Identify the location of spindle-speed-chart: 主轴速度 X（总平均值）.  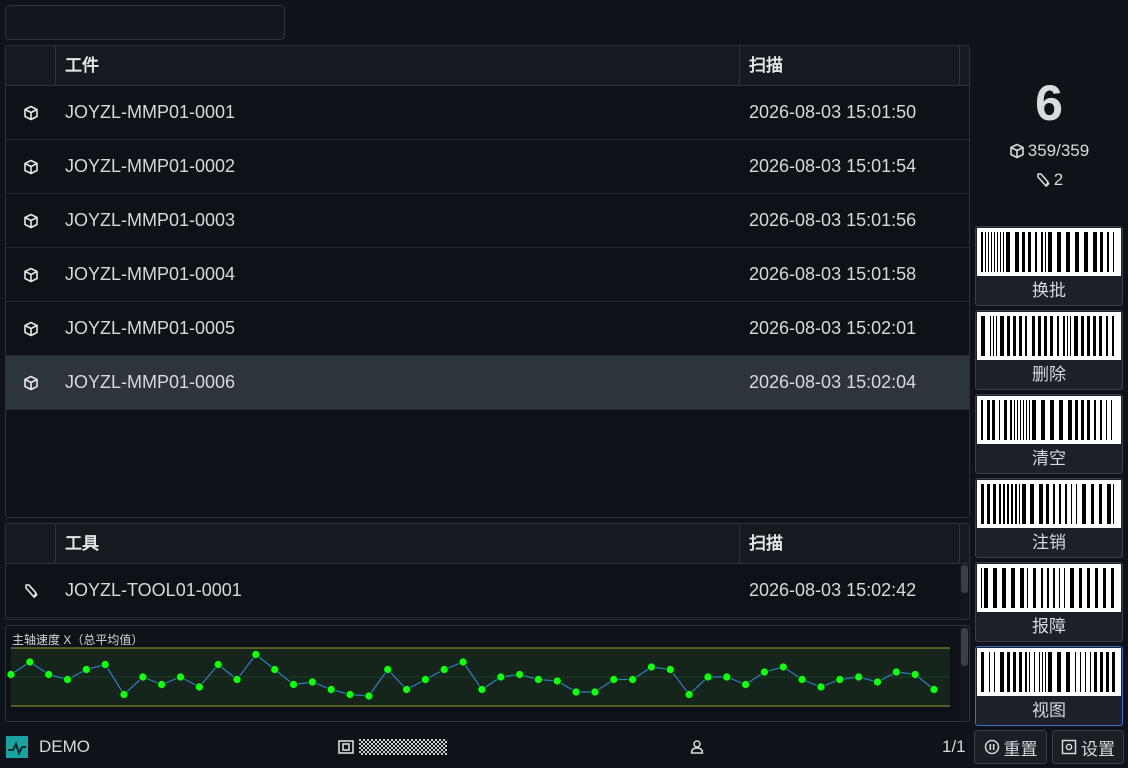
(487, 673).